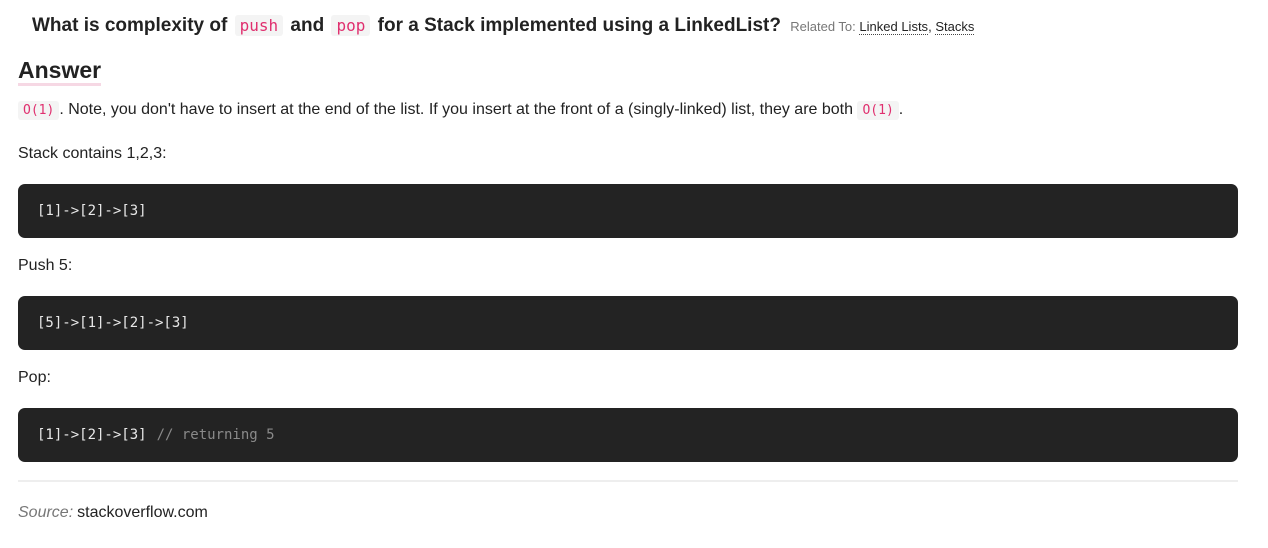 The image size is (1268, 548). Describe the element at coordinates (215, 435) in the screenshot. I see `code-pop-comment: // returning 5` at that location.